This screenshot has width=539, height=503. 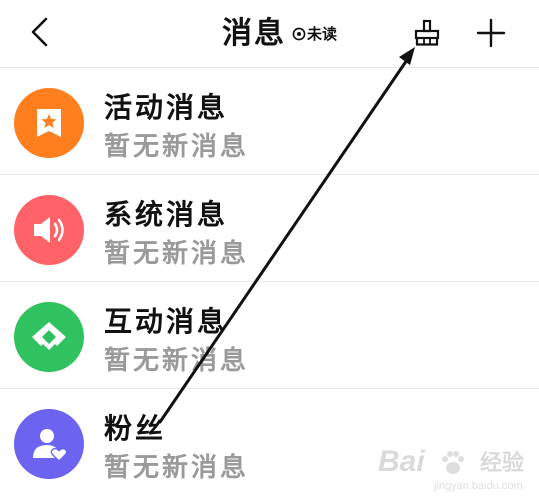 I want to click on handshake-icon, so click(x=49, y=336).